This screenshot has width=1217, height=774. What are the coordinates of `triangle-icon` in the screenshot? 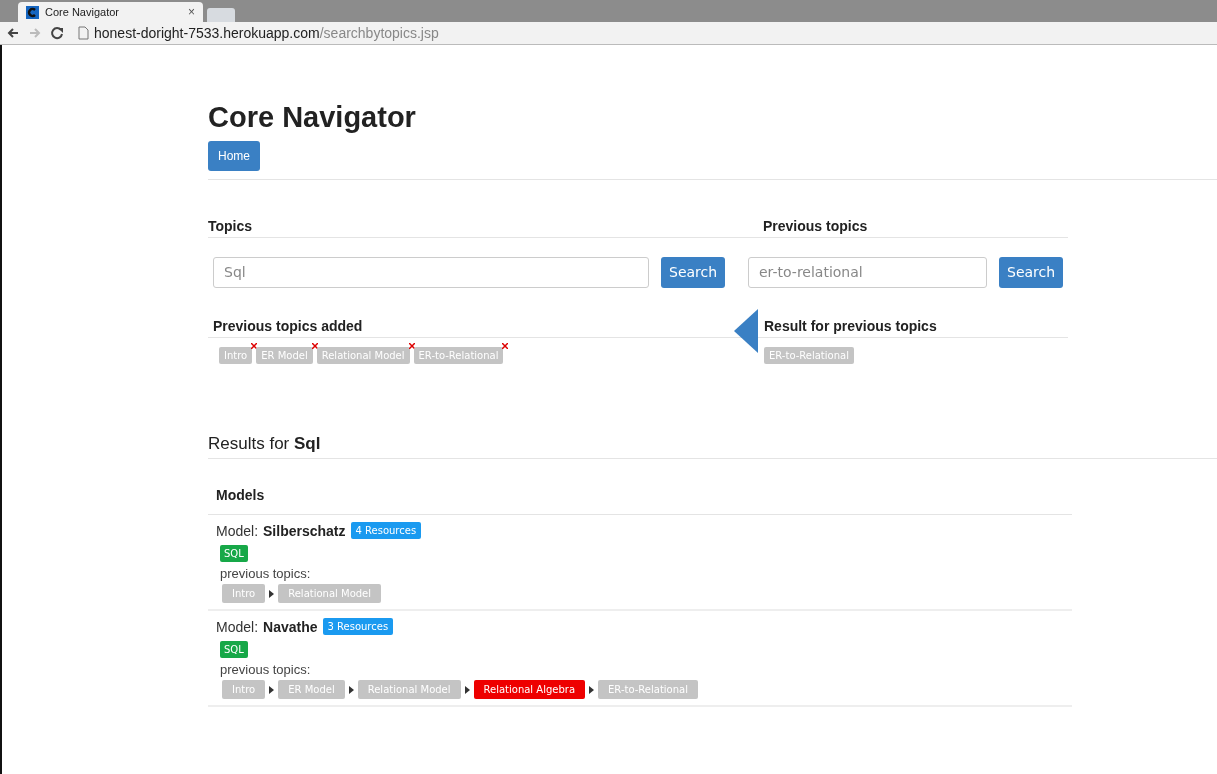 It's located at (746, 331).